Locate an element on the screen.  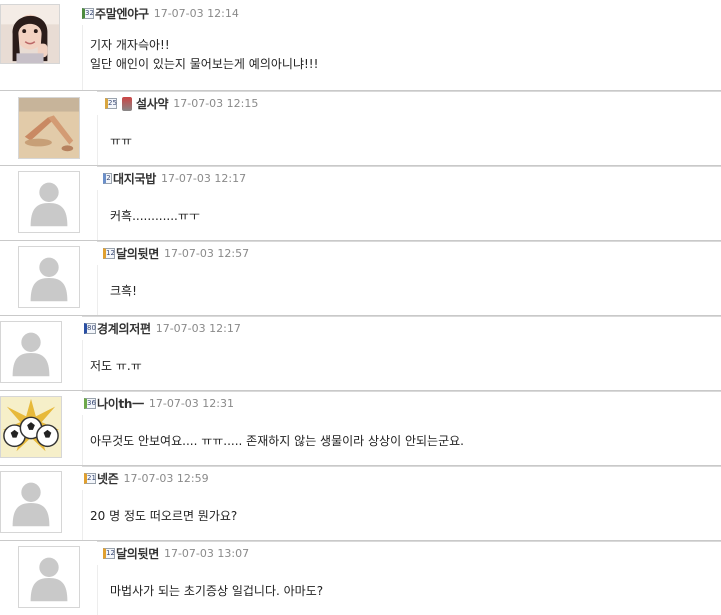
level-icon: 25 is located at coordinates (111, 103).